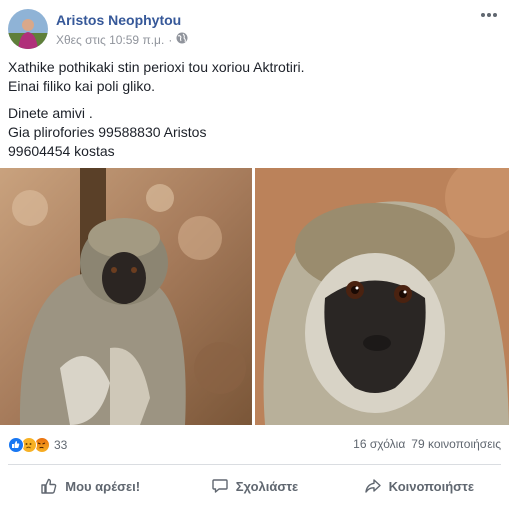 This screenshot has height=506, width=509. I want to click on post-actions: Μου αρέσει! Σχολιάστε Κοινοποιήστε, so click(254, 486).